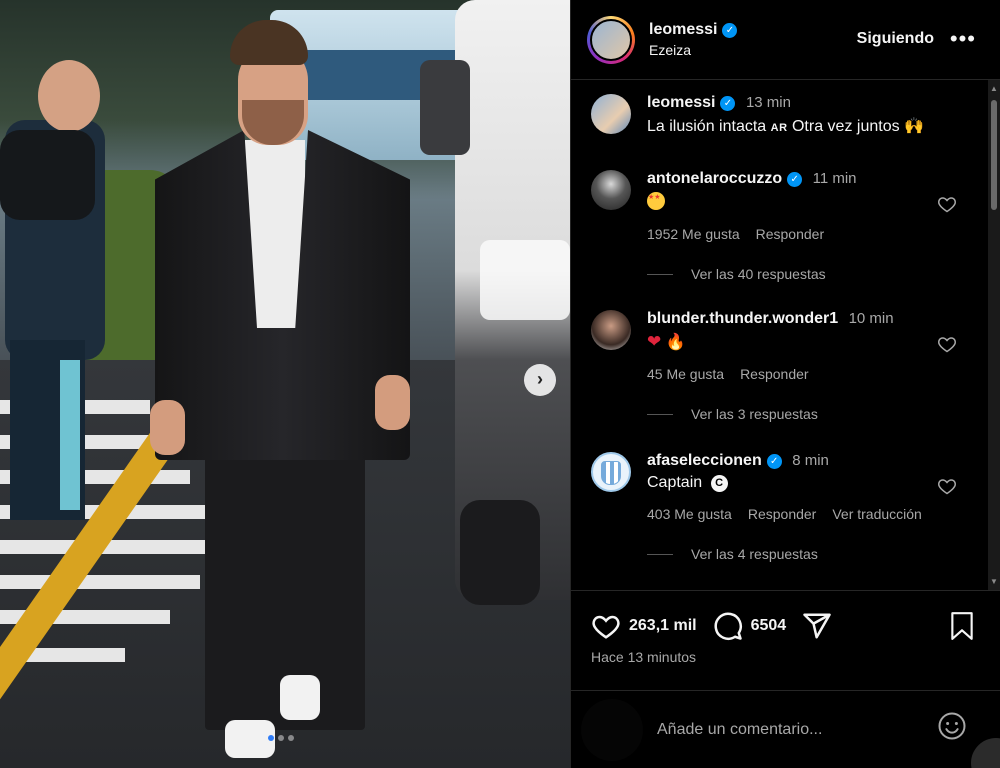  I want to click on comment-time: 8 min, so click(810, 460).